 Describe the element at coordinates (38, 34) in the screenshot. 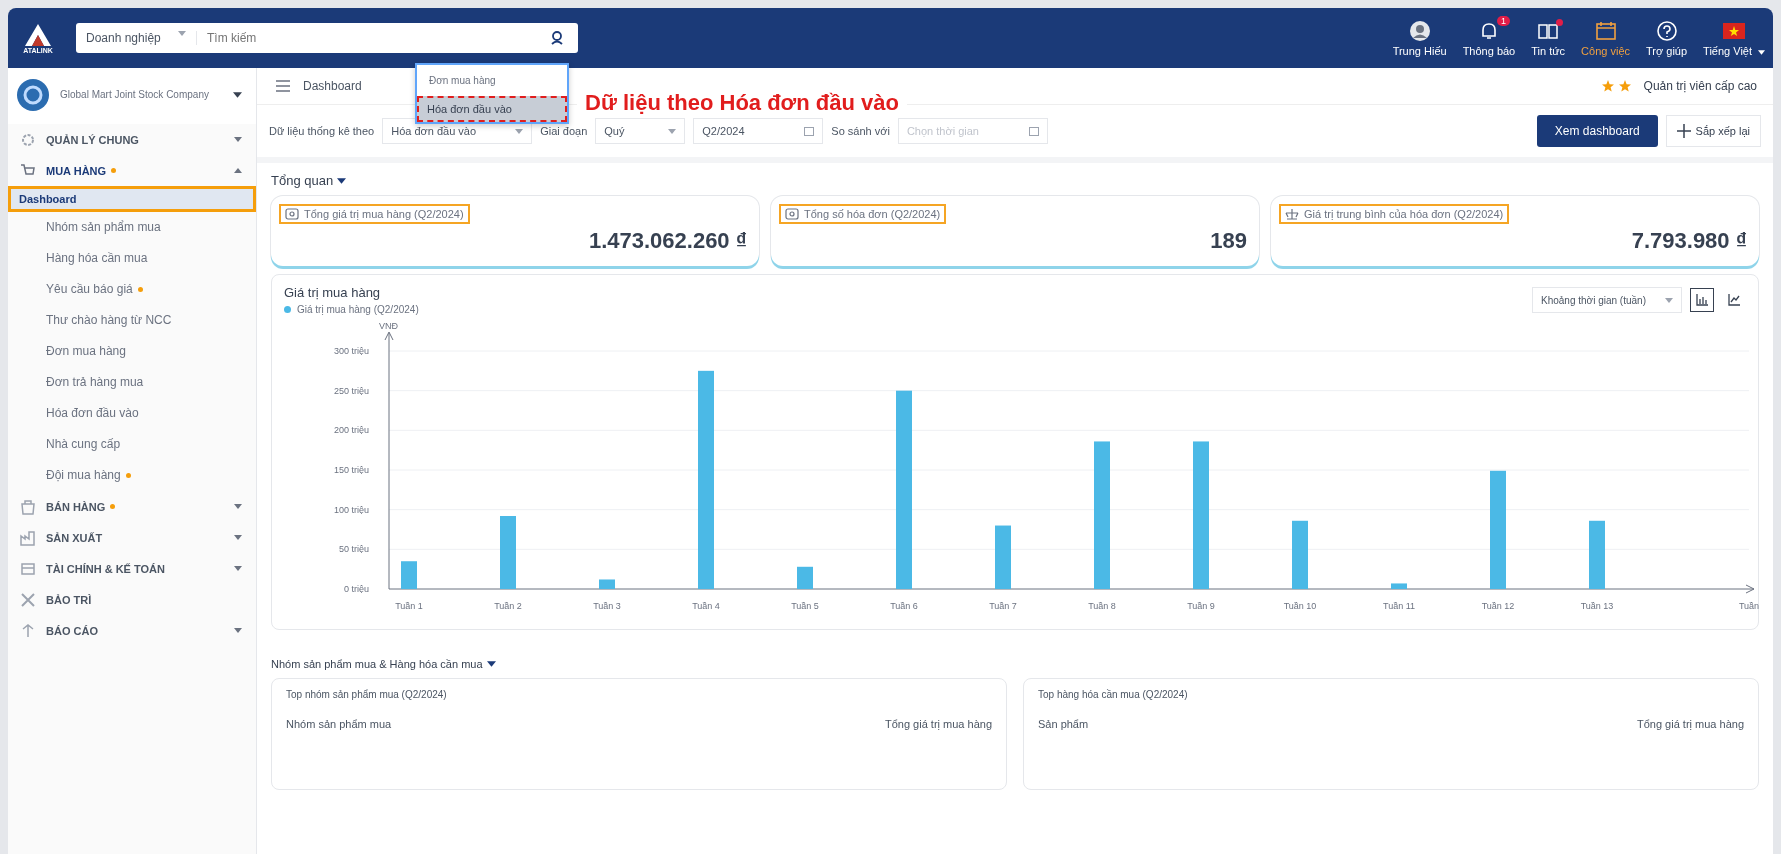

I see `triangle-logo-icon` at that location.